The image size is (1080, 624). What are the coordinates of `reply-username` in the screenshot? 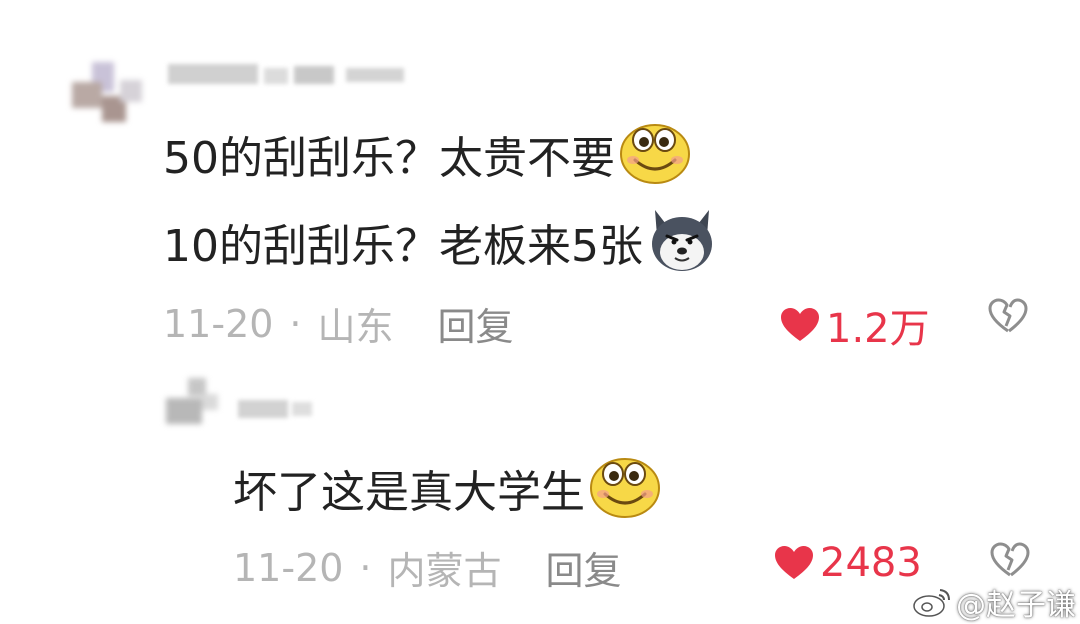 It's located at (278, 409).